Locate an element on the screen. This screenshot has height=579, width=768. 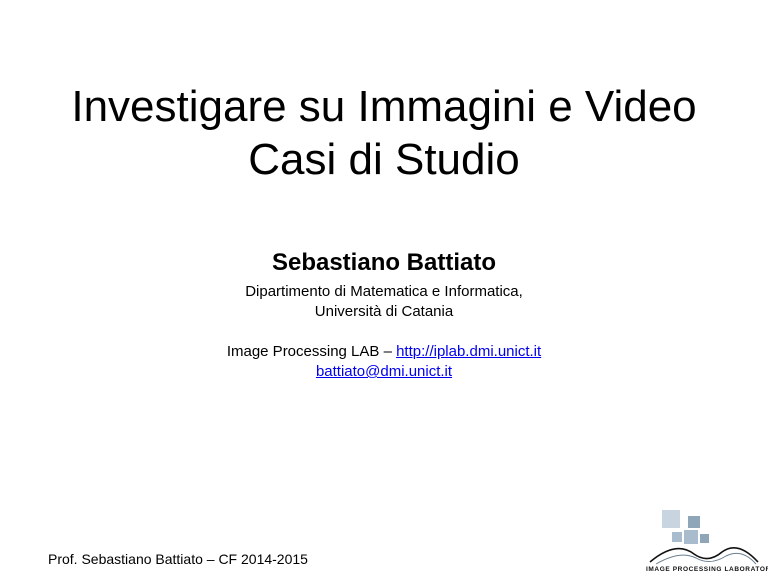
logo-text: IMAGE PROCESSING LABORATORY is located at coordinates (707, 569).